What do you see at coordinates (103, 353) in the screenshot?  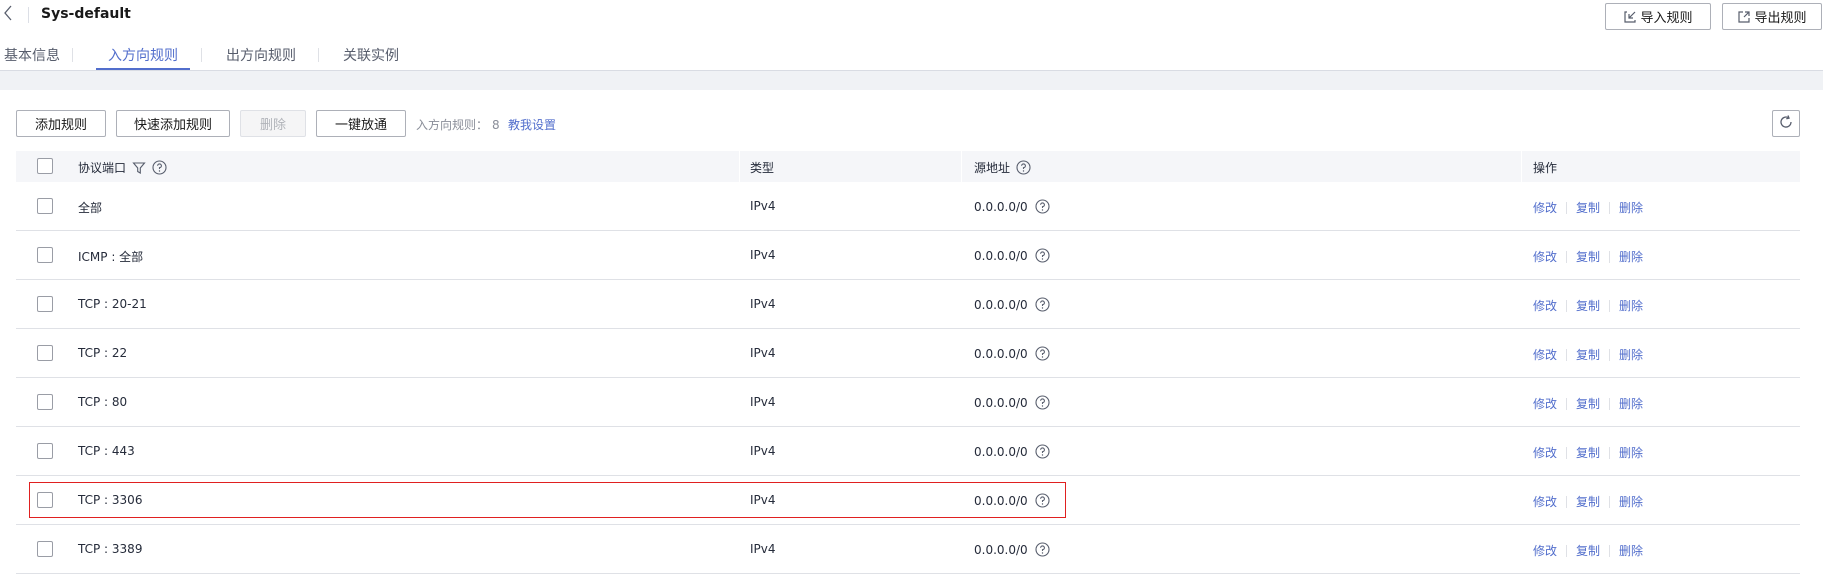 I see `port-cell: TCP : 22` at bounding box center [103, 353].